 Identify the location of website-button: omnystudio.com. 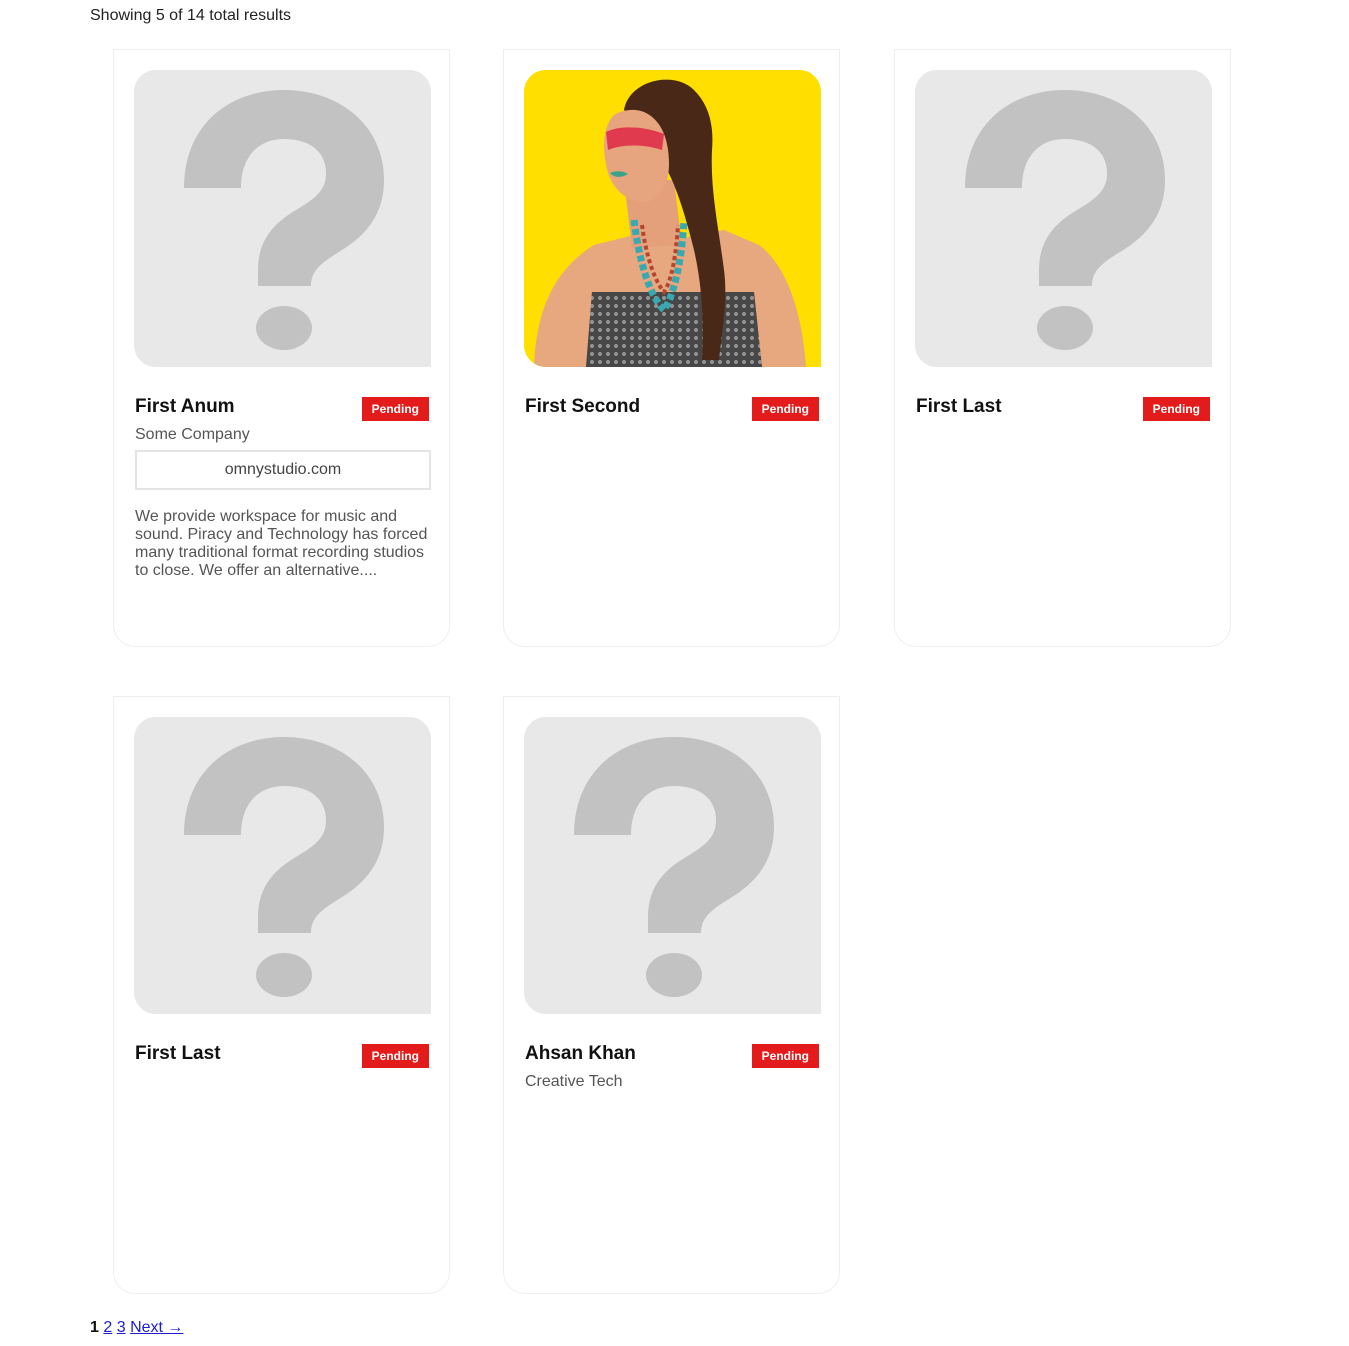
(283, 470).